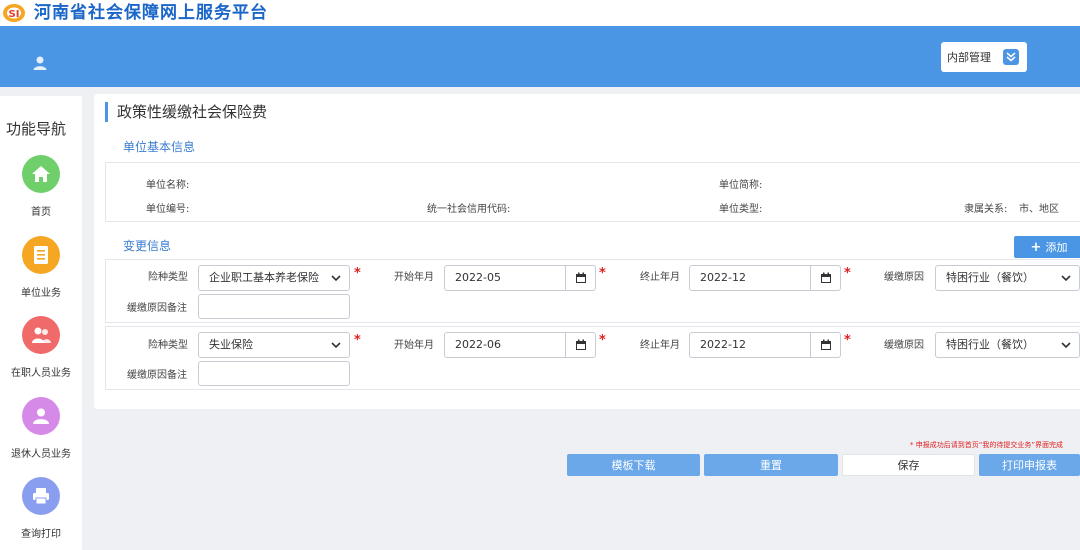  I want to click on affiliation-value: 市、地区, so click(1039, 209).